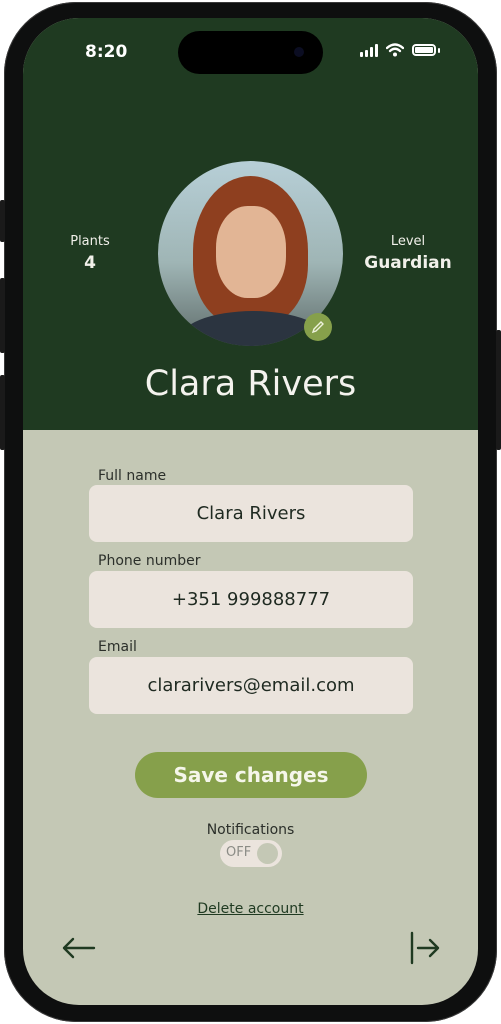 This screenshot has width=501, height=1024. I want to click on delete-account-link: Delete account, so click(250, 909).